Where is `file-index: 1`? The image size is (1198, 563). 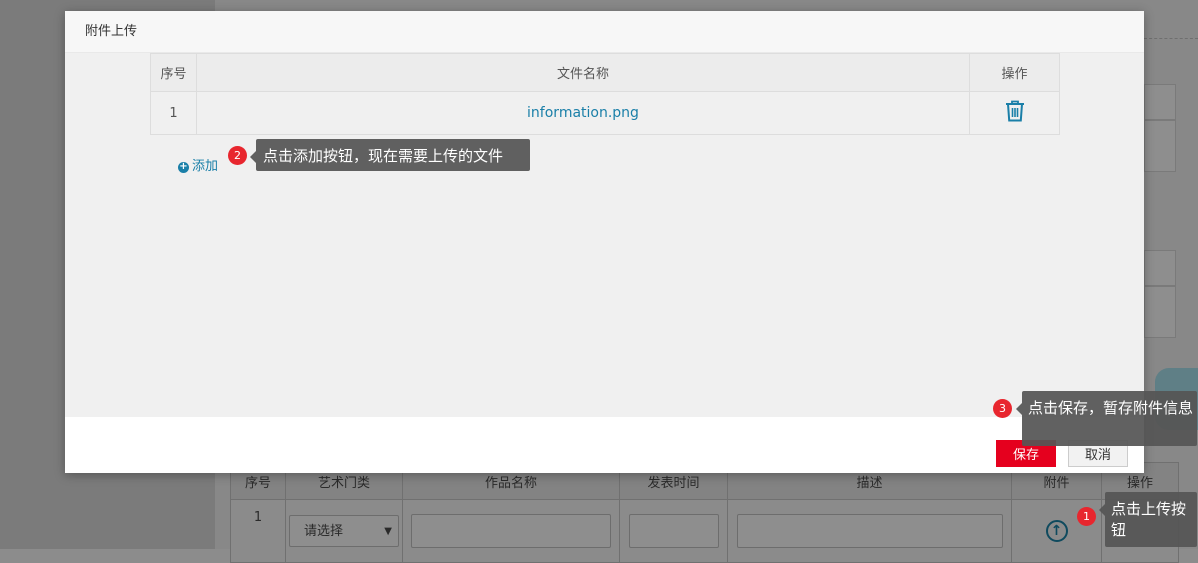
file-index: 1 is located at coordinates (173, 113).